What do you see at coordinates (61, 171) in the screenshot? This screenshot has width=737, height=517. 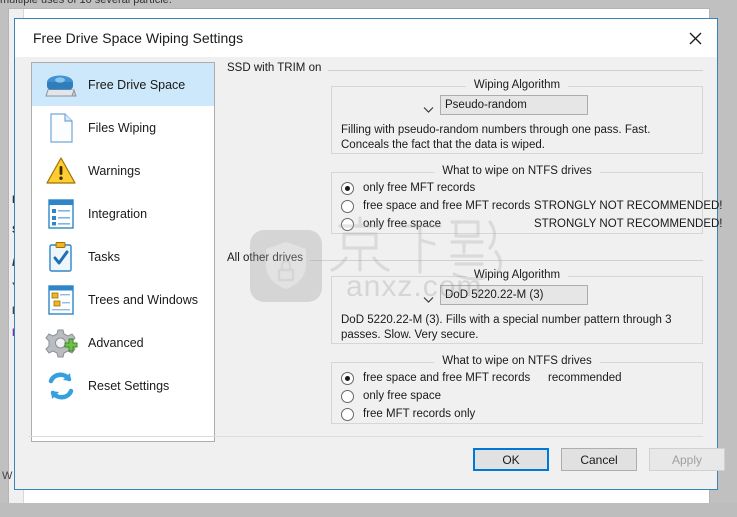 I see `warning-triangle-icon` at bounding box center [61, 171].